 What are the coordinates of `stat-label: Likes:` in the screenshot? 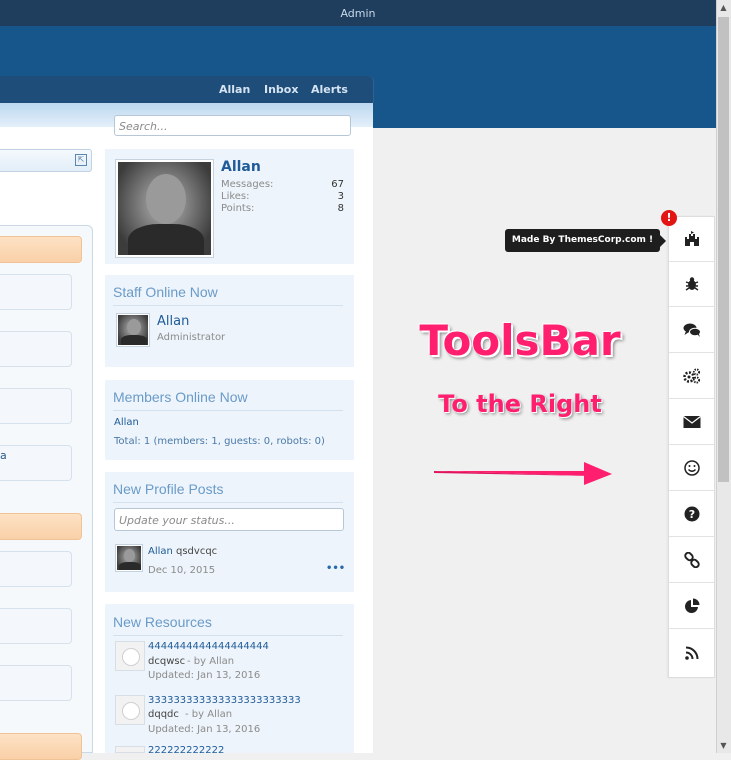 It's located at (235, 196).